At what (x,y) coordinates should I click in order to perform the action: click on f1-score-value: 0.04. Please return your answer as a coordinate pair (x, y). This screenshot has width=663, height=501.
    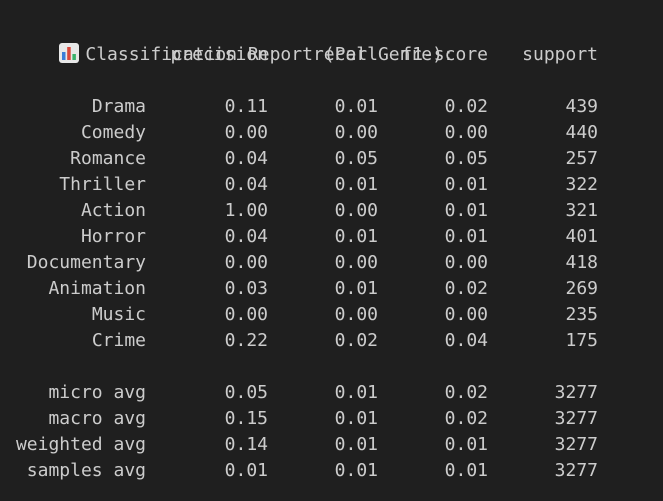
    Looking at the image, I should click on (466, 340).